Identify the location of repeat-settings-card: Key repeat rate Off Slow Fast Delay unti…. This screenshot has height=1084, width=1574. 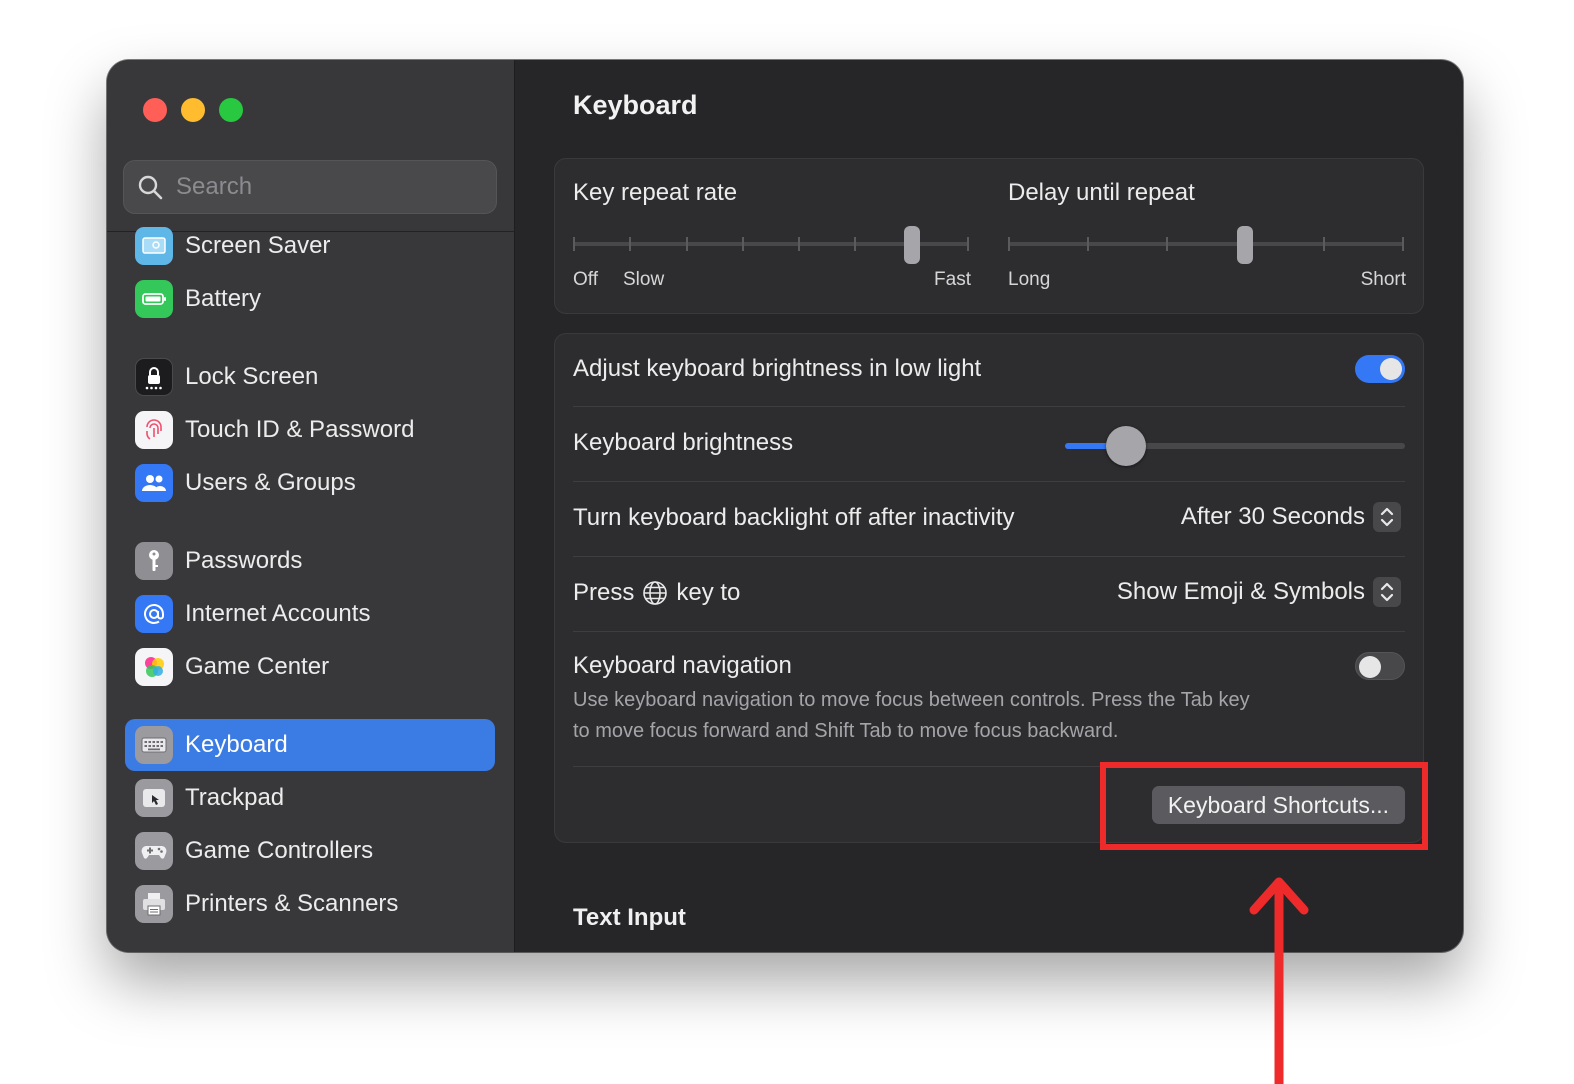
(989, 236).